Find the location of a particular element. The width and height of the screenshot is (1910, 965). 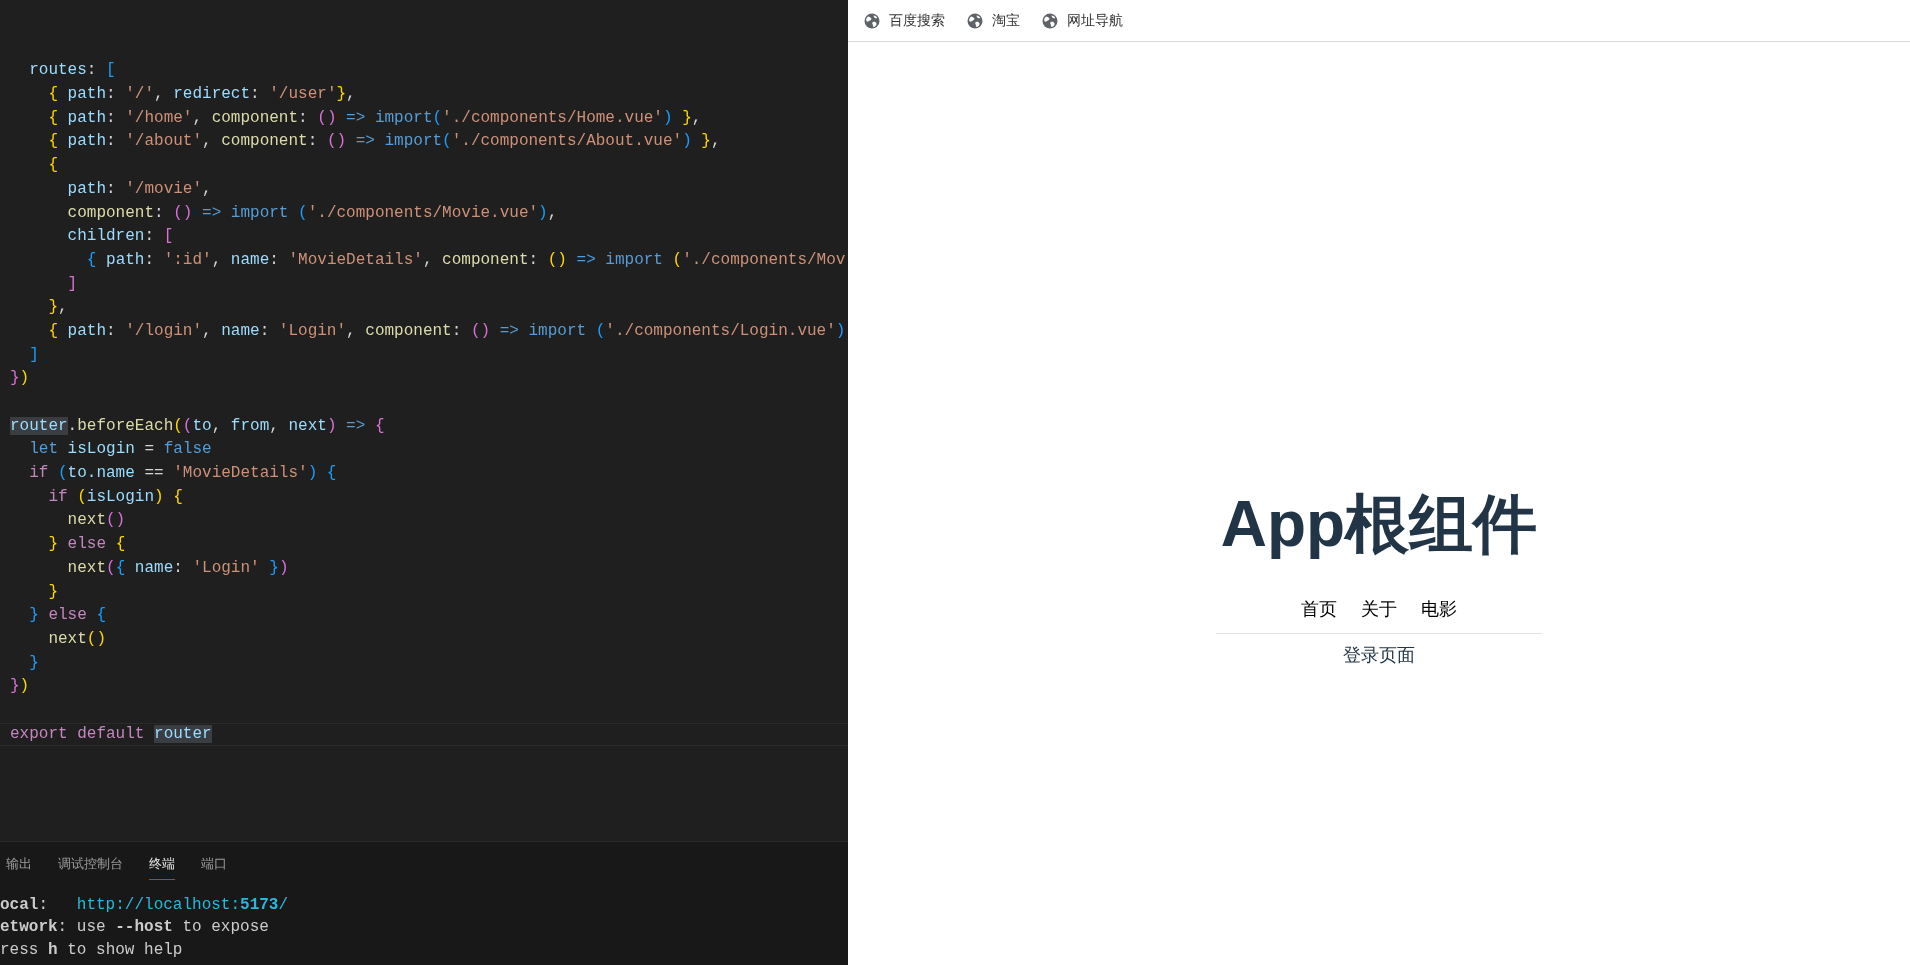

nav-link: 首页 is located at coordinates (1319, 609).